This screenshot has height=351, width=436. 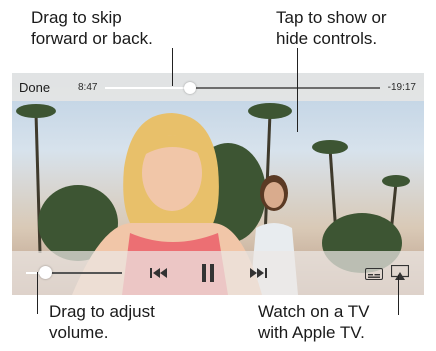 What do you see at coordinates (74, 272) in the screenshot?
I see `volume-slider-track` at bounding box center [74, 272].